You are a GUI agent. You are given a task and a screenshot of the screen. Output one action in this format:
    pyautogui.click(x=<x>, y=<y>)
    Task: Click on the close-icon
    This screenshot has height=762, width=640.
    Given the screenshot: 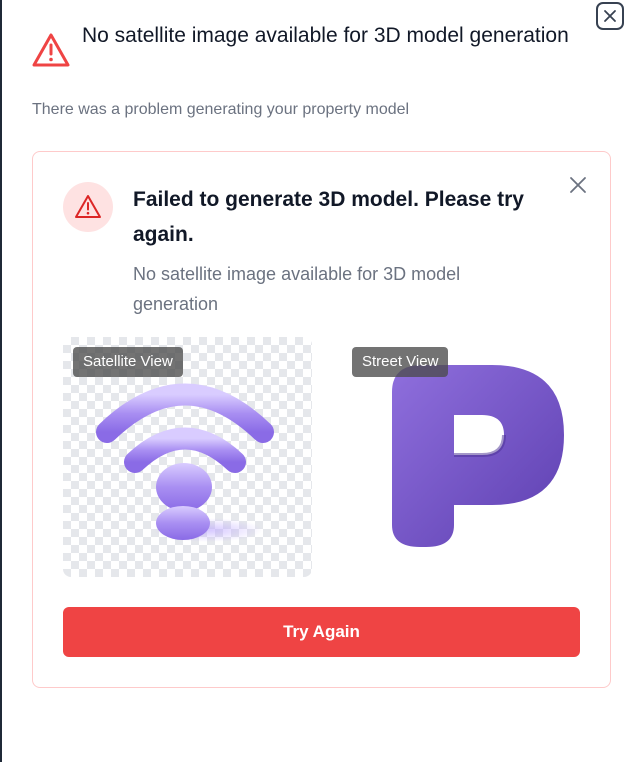 What is the action you would take?
    pyautogui.click(x=610, y=16)
    